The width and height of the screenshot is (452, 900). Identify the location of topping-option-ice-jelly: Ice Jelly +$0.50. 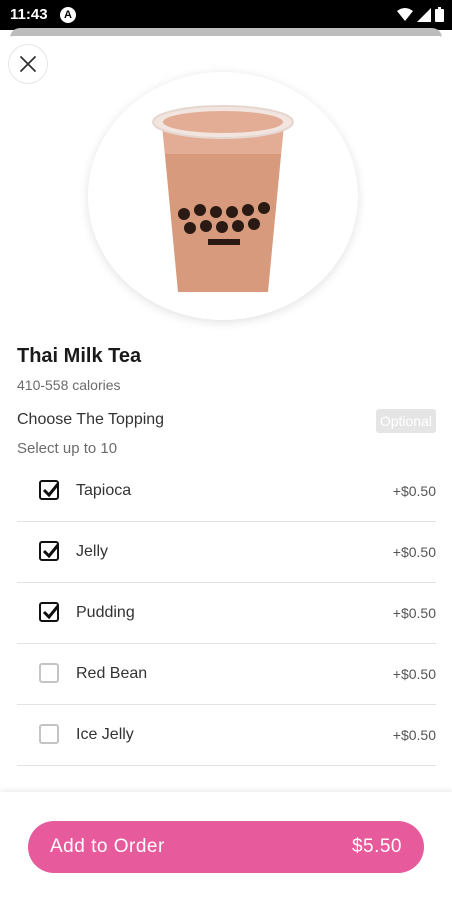
(226, 735).